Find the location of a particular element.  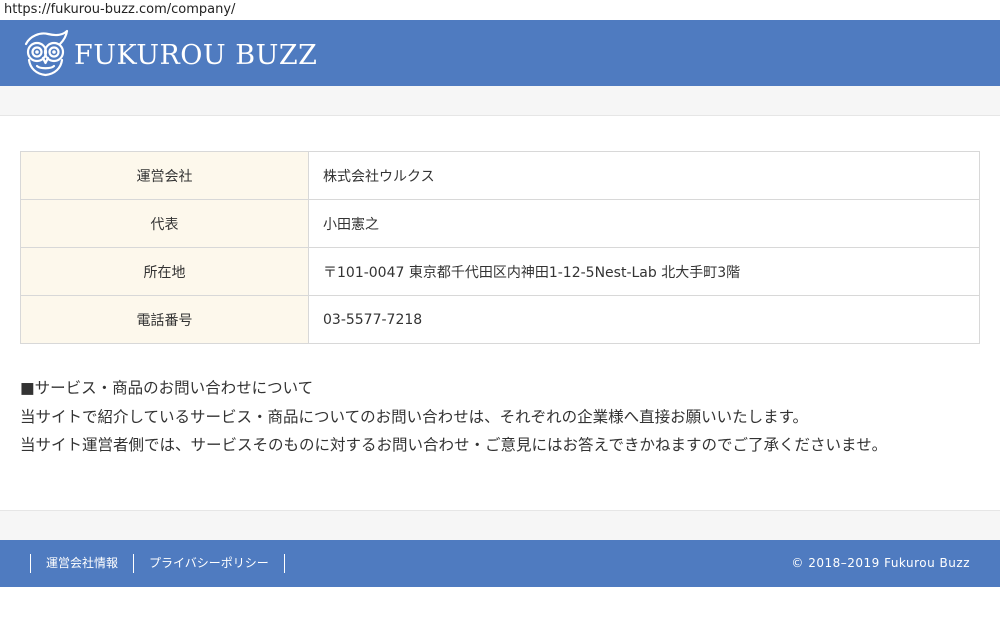

page-bottom-space is located at coordinates (500, 603).